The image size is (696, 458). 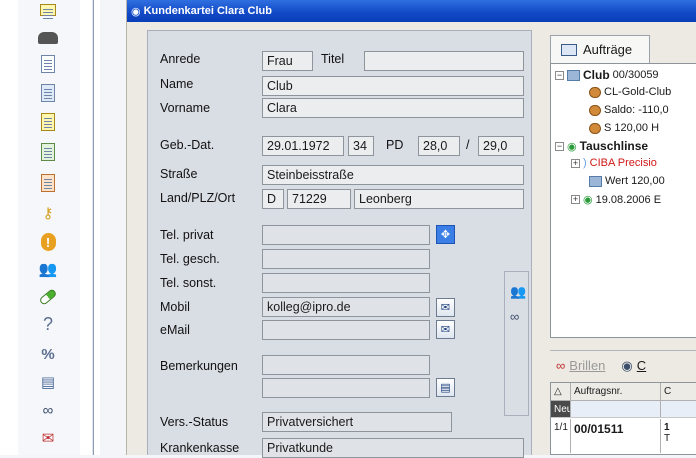 What do you see at coordinates (287, 61) in the screenshot?
I see `anrede-field: Frau` at bounding box center [287, 61].